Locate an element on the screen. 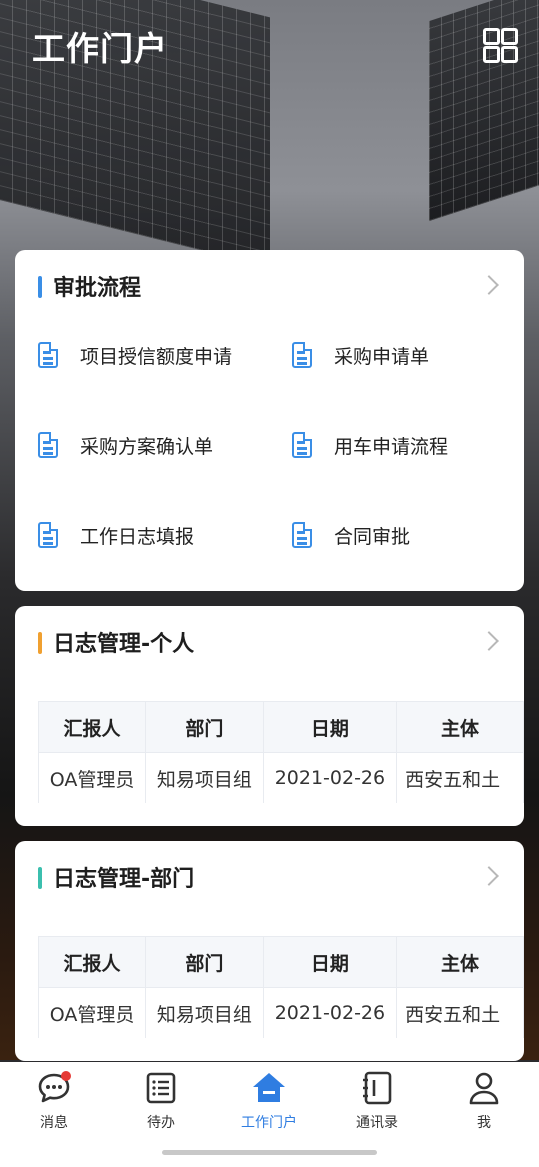 The image size is (539, 1167). approval-card-header: 审批流程 is located at coordinates (269, 286).